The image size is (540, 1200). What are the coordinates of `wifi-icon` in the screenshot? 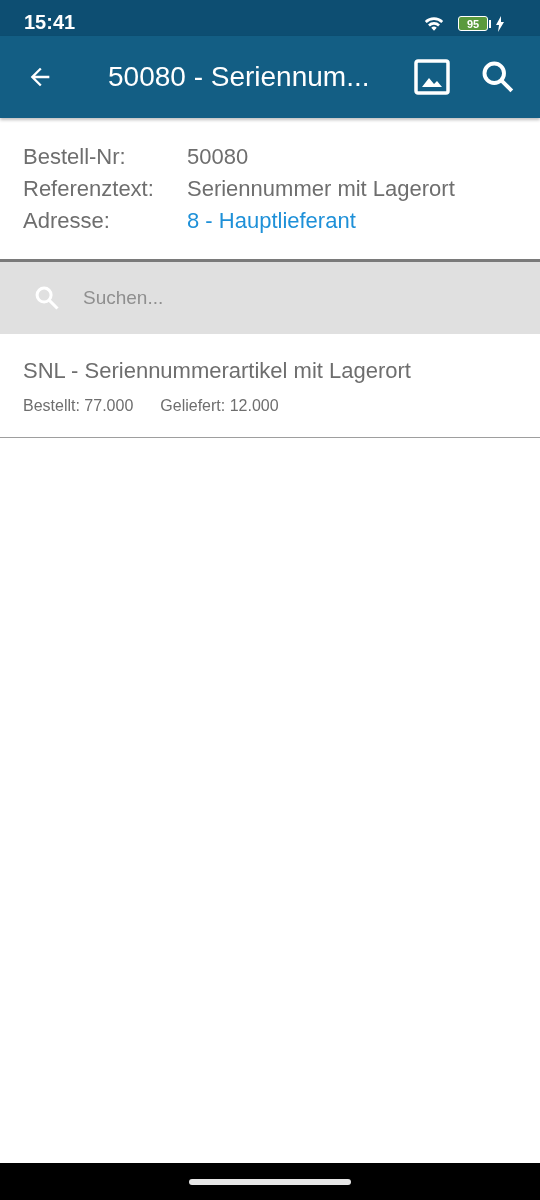 It's located at (434, 23).